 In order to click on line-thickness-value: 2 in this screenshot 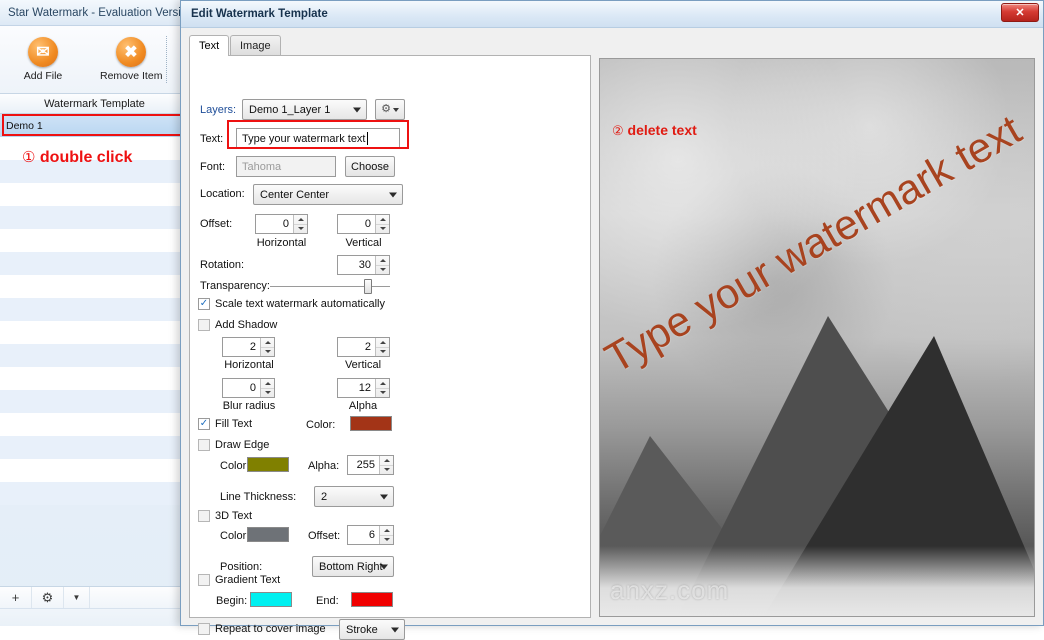, I will do `click(324, 496)`.